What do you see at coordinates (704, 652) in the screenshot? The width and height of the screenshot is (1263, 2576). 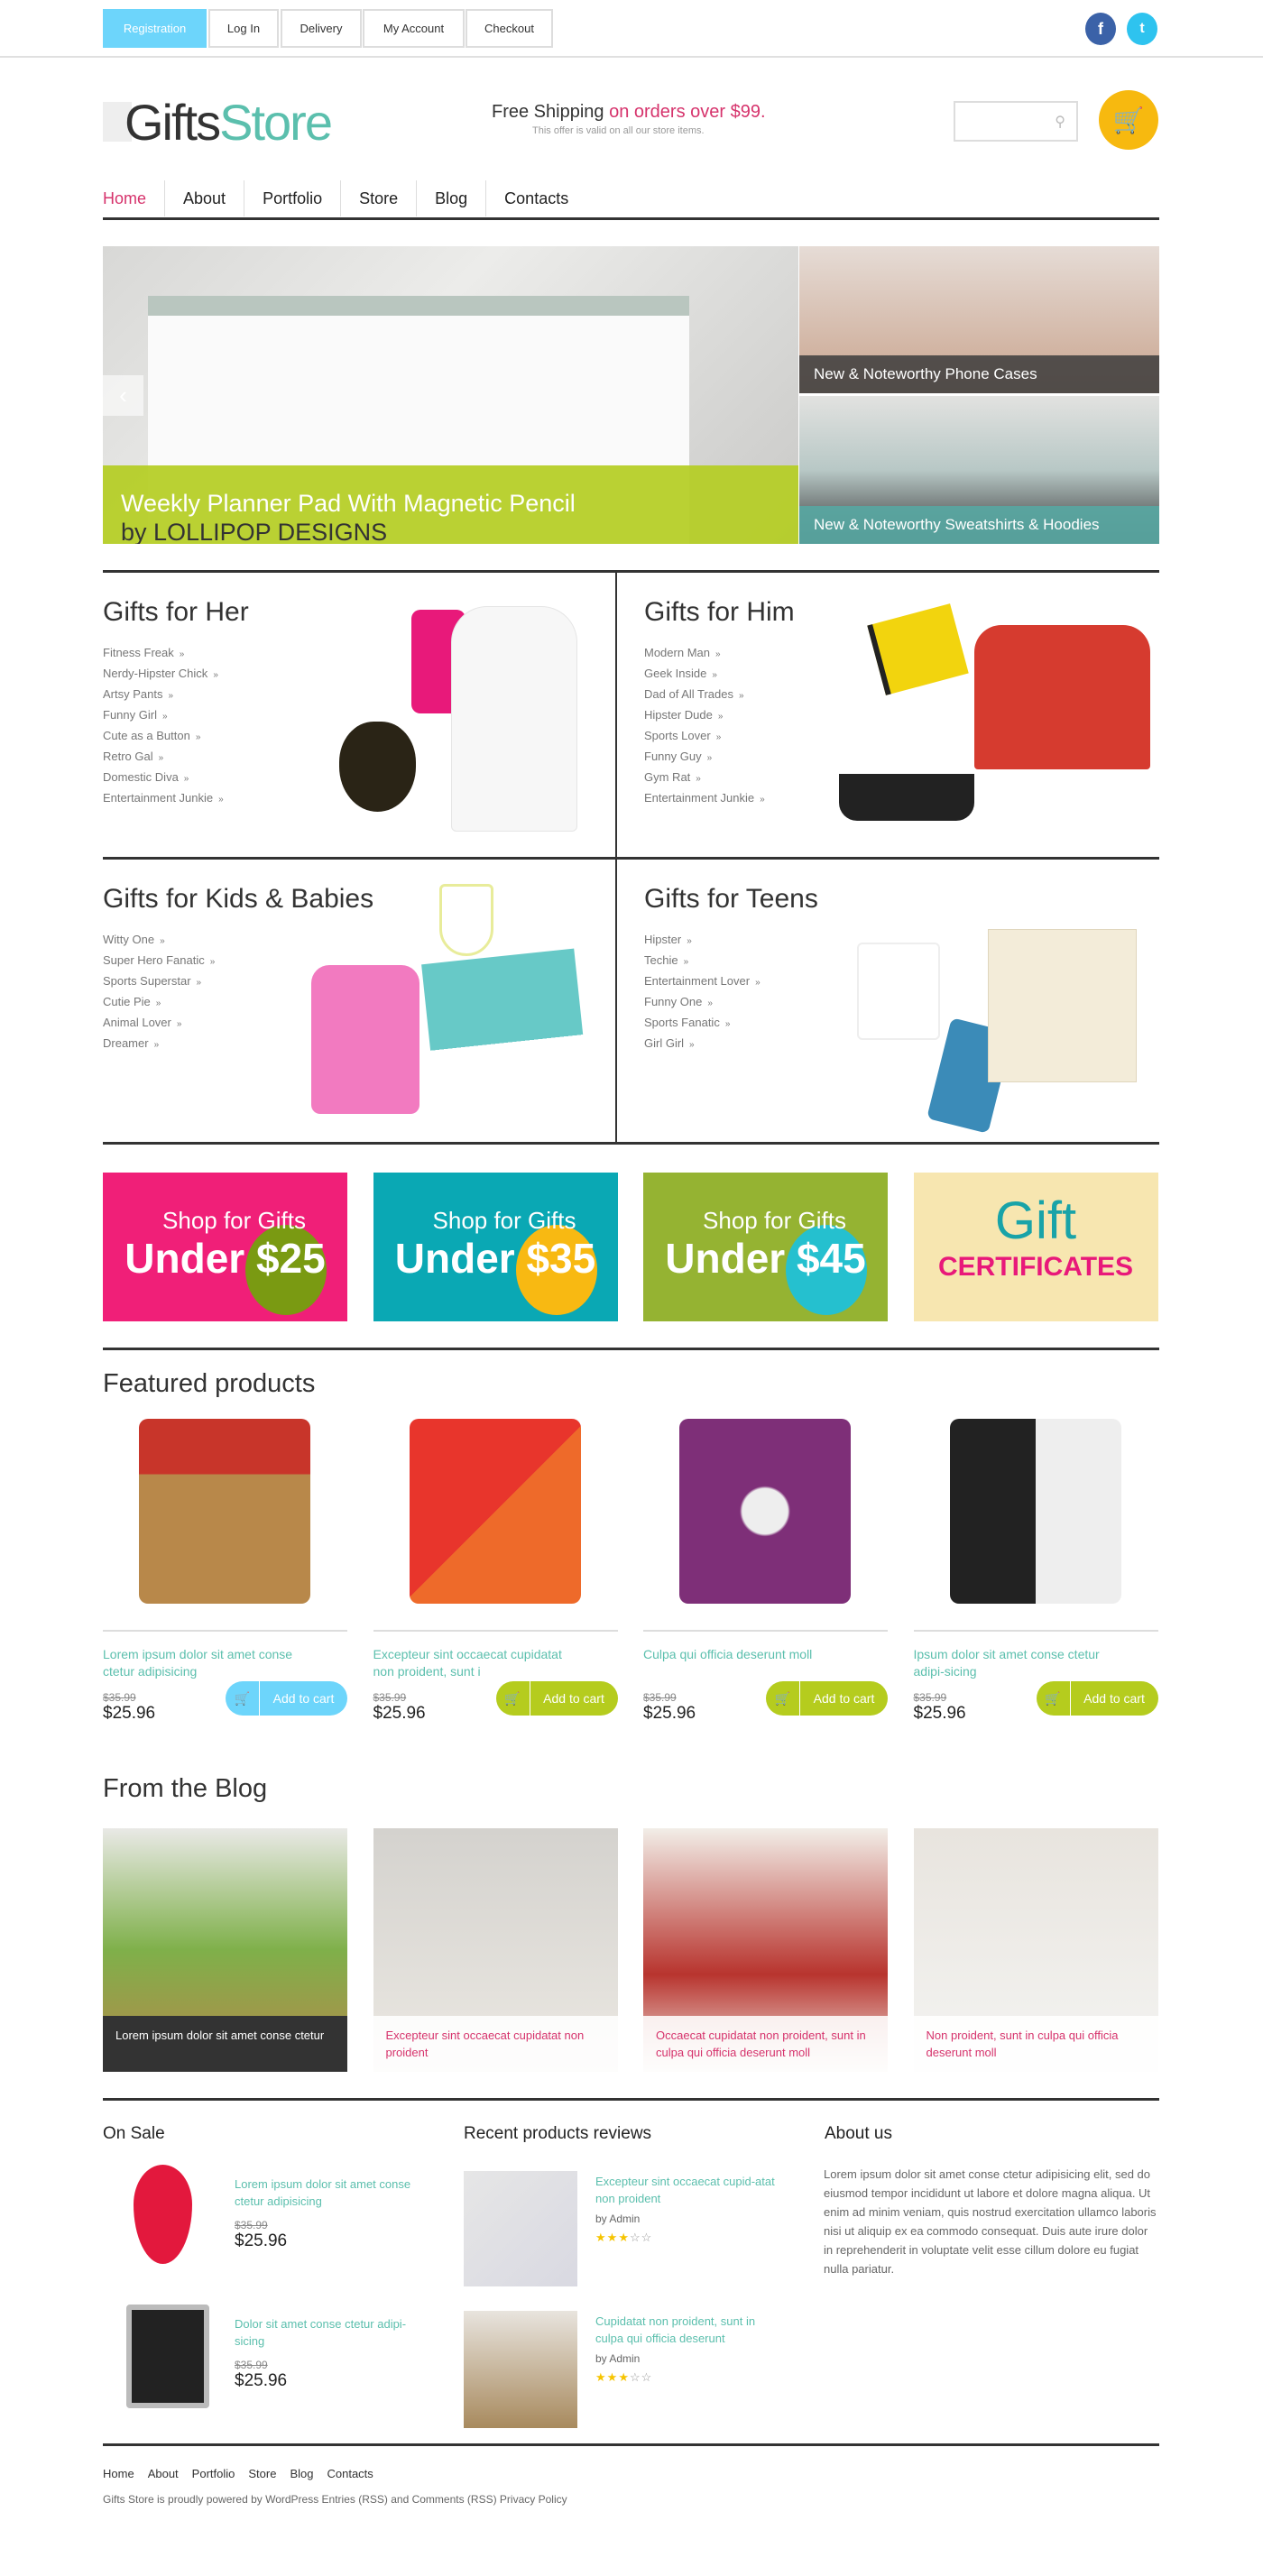 I see `category-link: Modern Man »` at bounding box center [704, 652].